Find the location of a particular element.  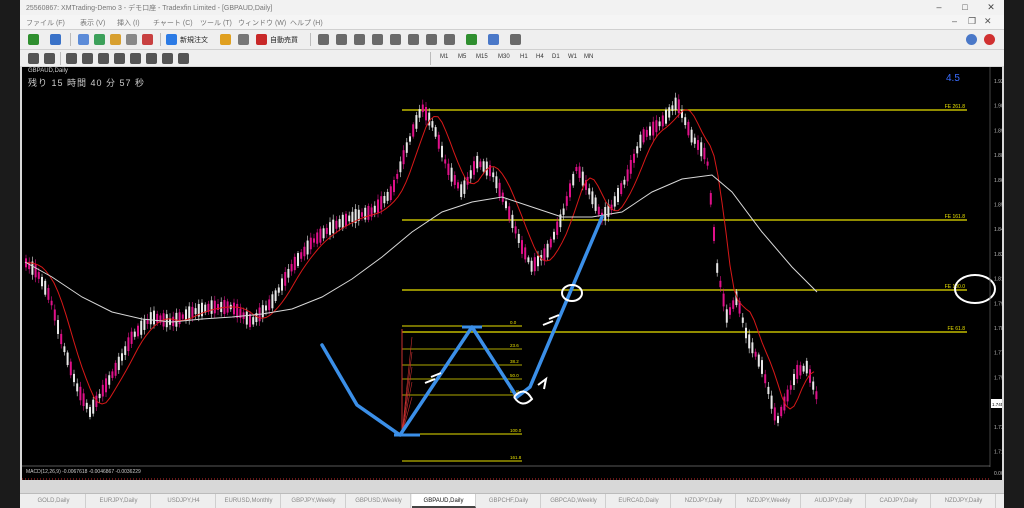

indicators-icon is located at coordinates (471, 39).